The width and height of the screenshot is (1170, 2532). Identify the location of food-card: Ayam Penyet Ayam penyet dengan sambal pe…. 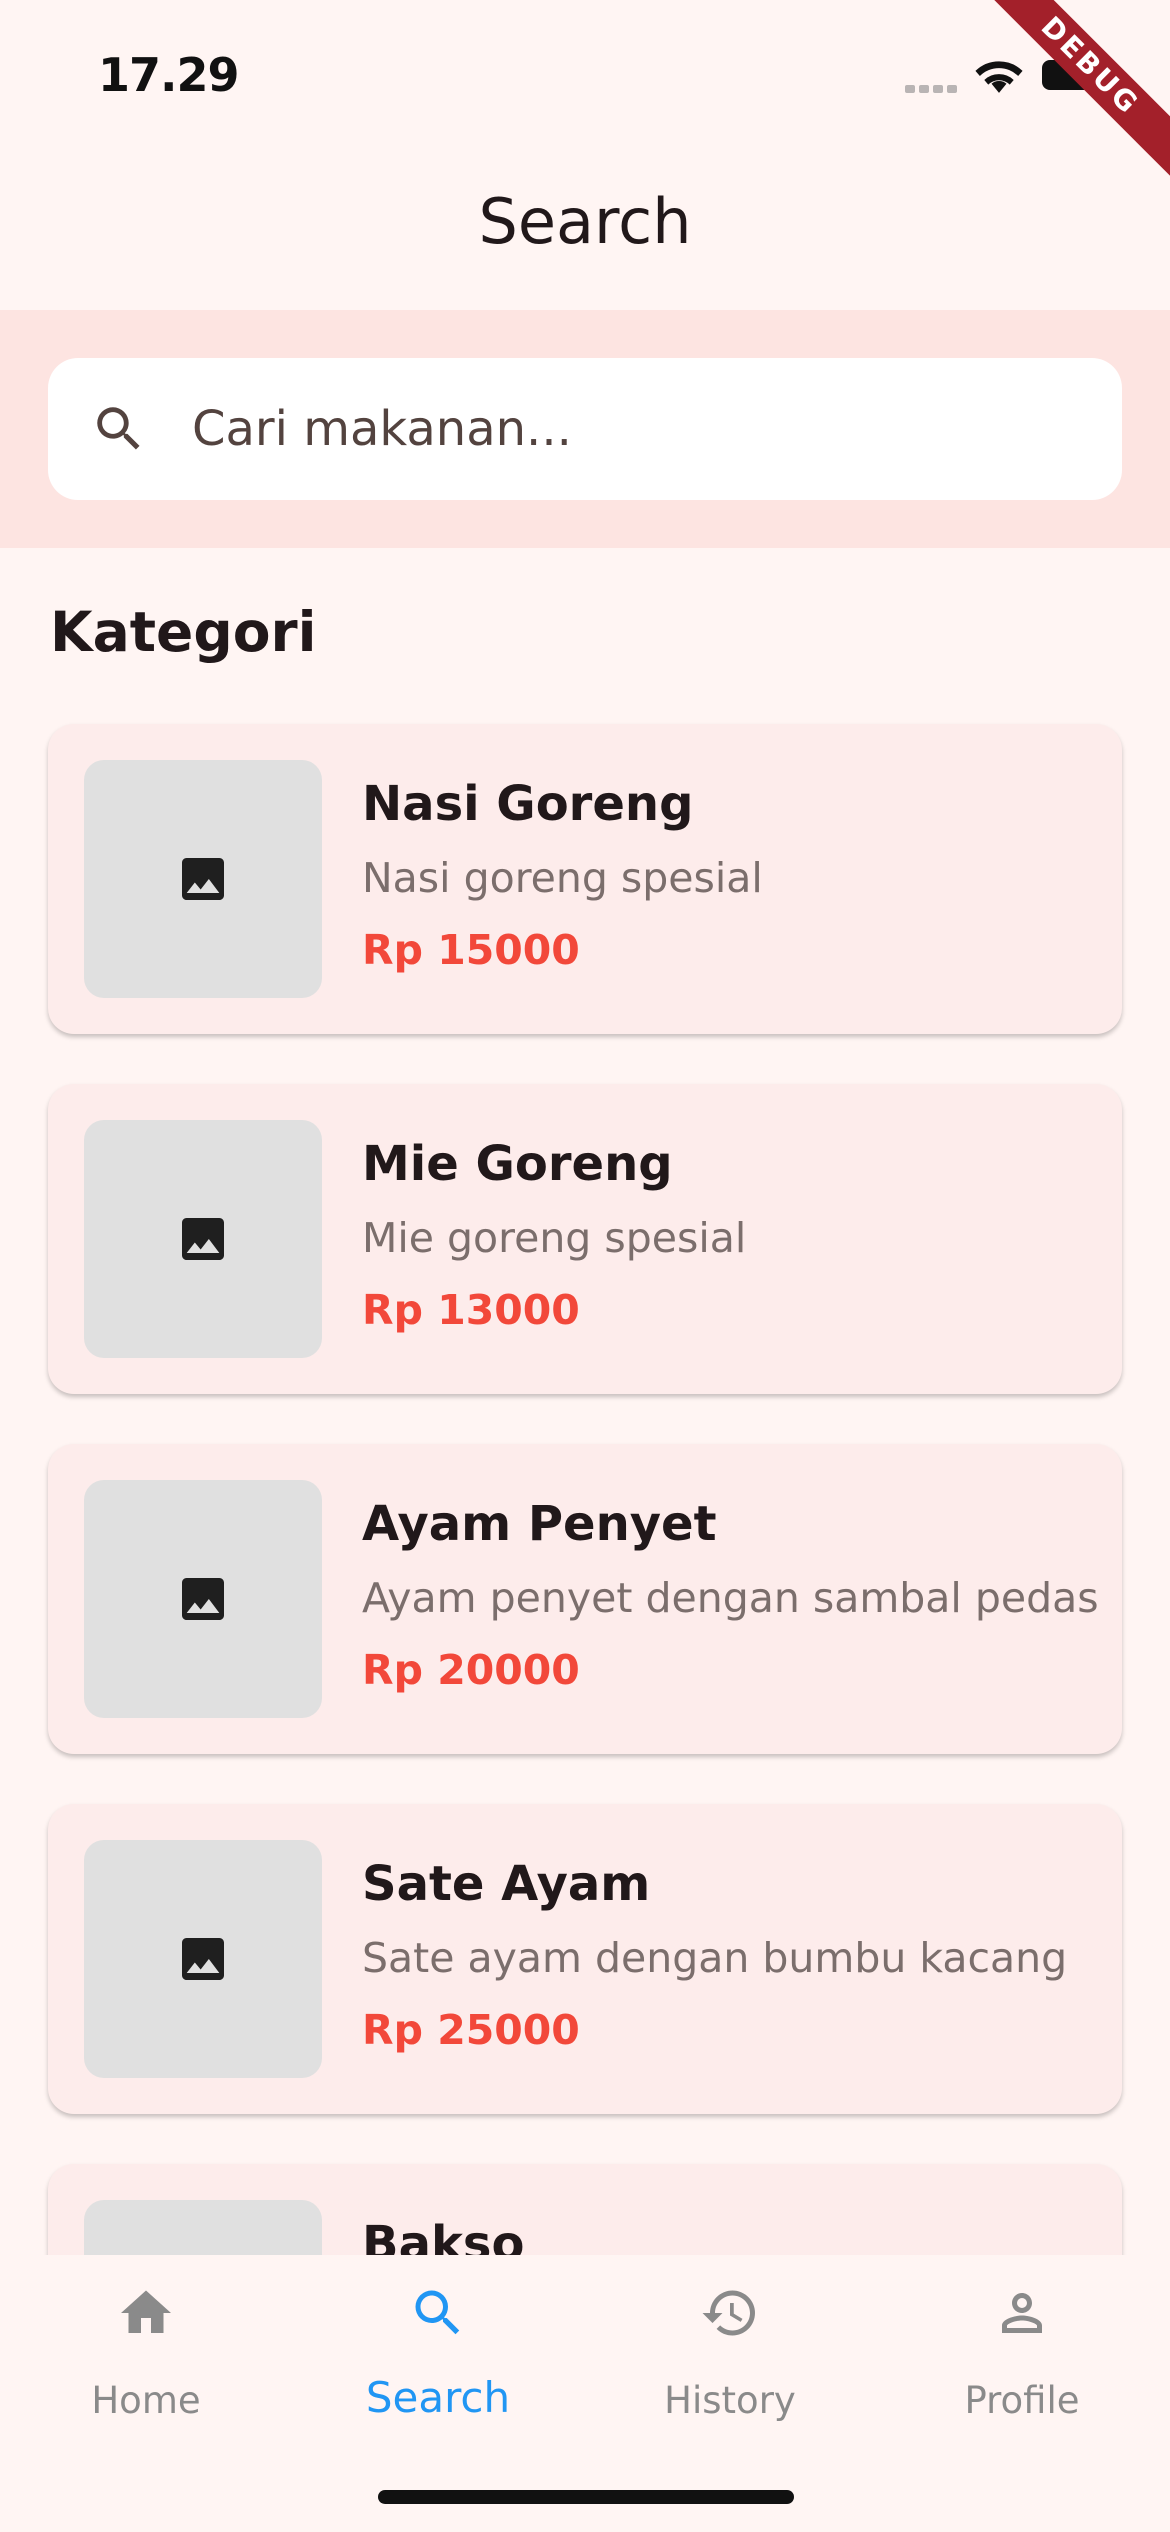
(585, 1599).